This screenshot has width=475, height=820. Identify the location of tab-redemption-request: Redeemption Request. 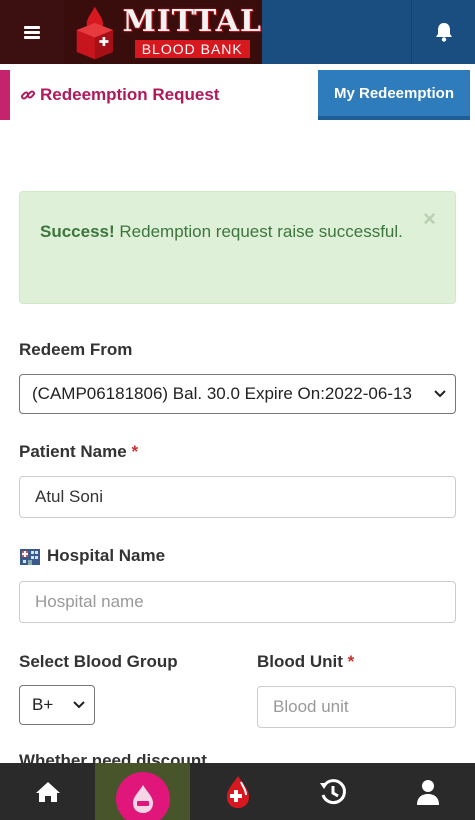
(159, 95).